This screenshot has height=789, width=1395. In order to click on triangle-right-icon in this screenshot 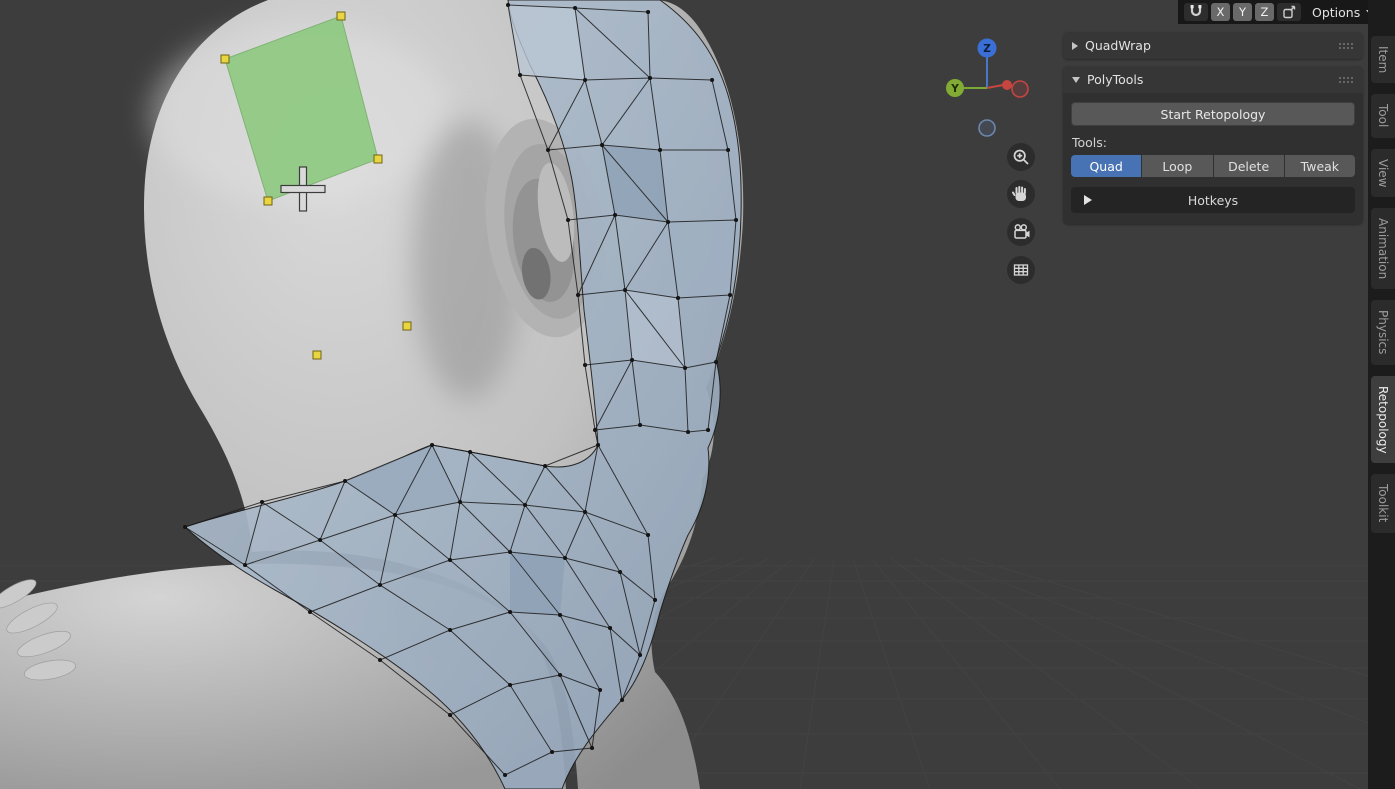, I will do `click(1088, 200)`.